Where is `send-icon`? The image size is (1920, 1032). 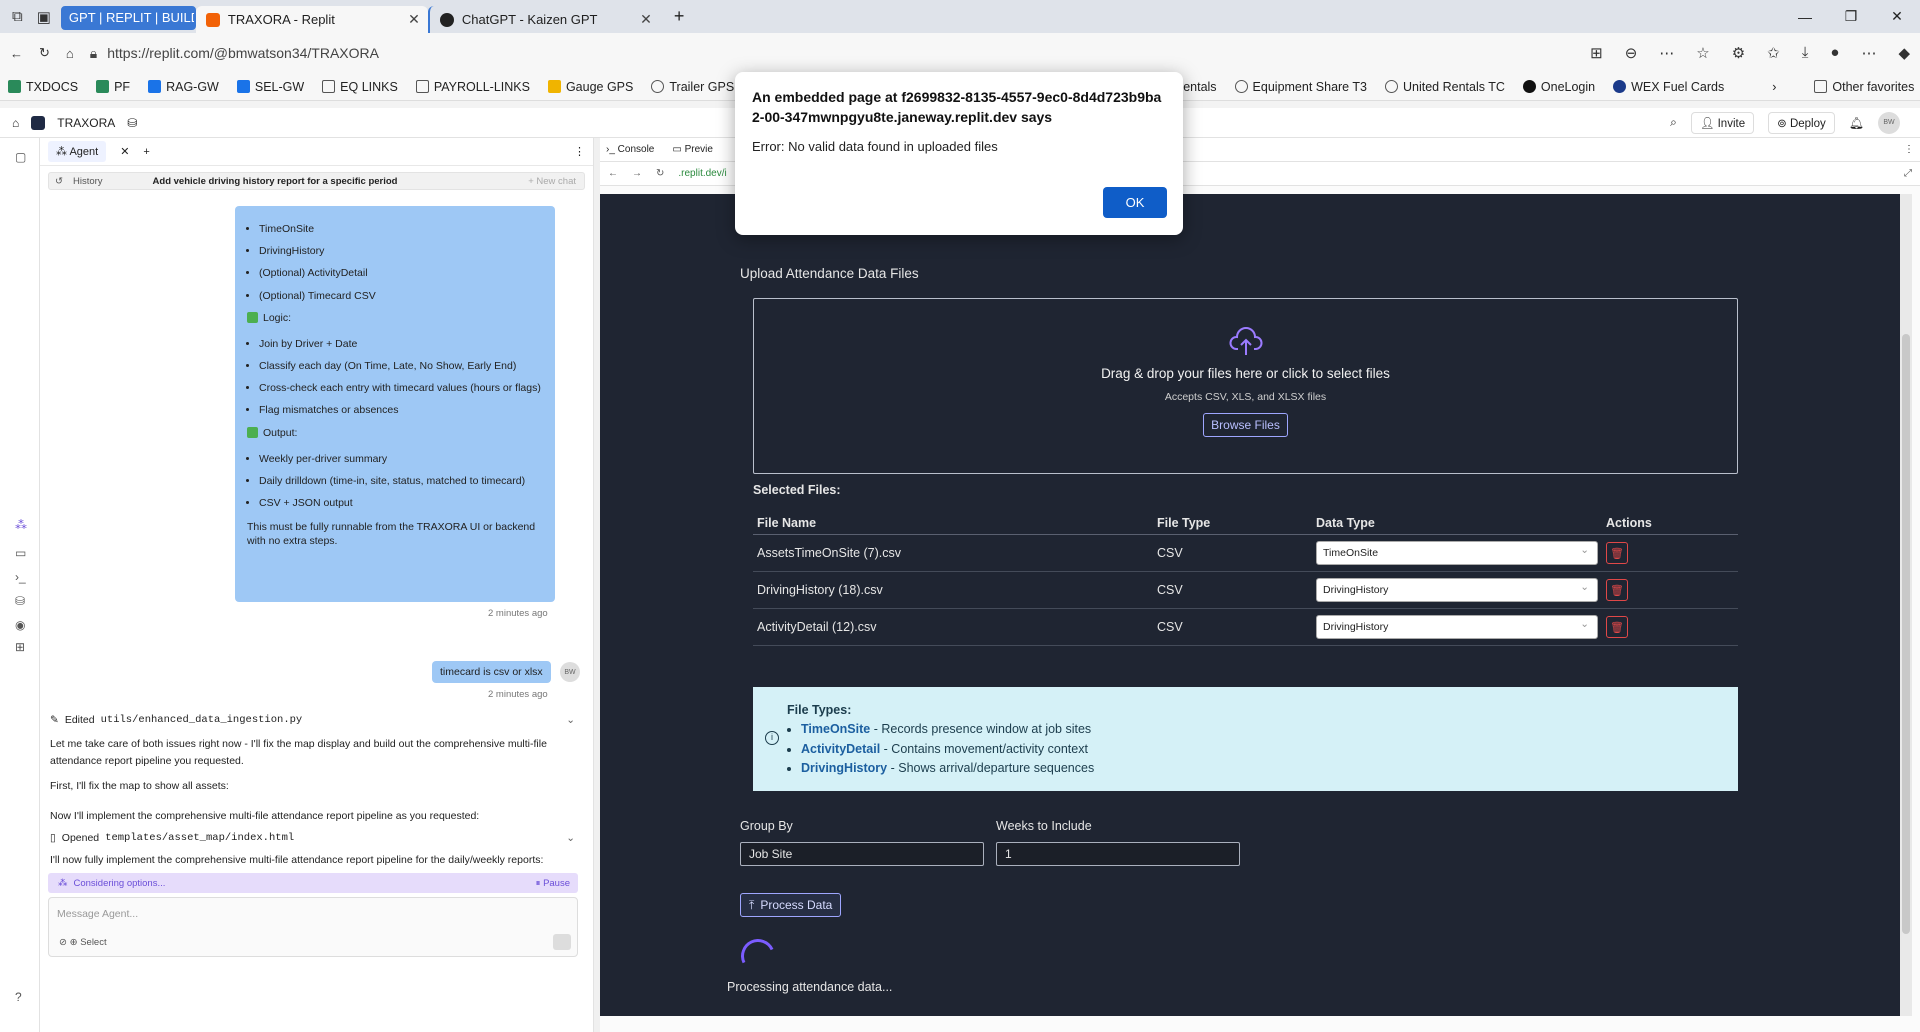 send-icon is located at coordinates (562, 942).